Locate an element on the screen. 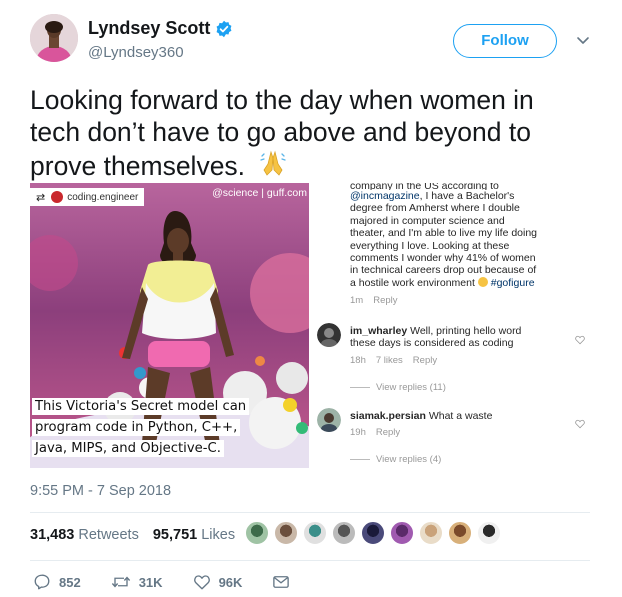 The image size is (622, 597). follow-button: Follow is located at coordinates (505, 41).